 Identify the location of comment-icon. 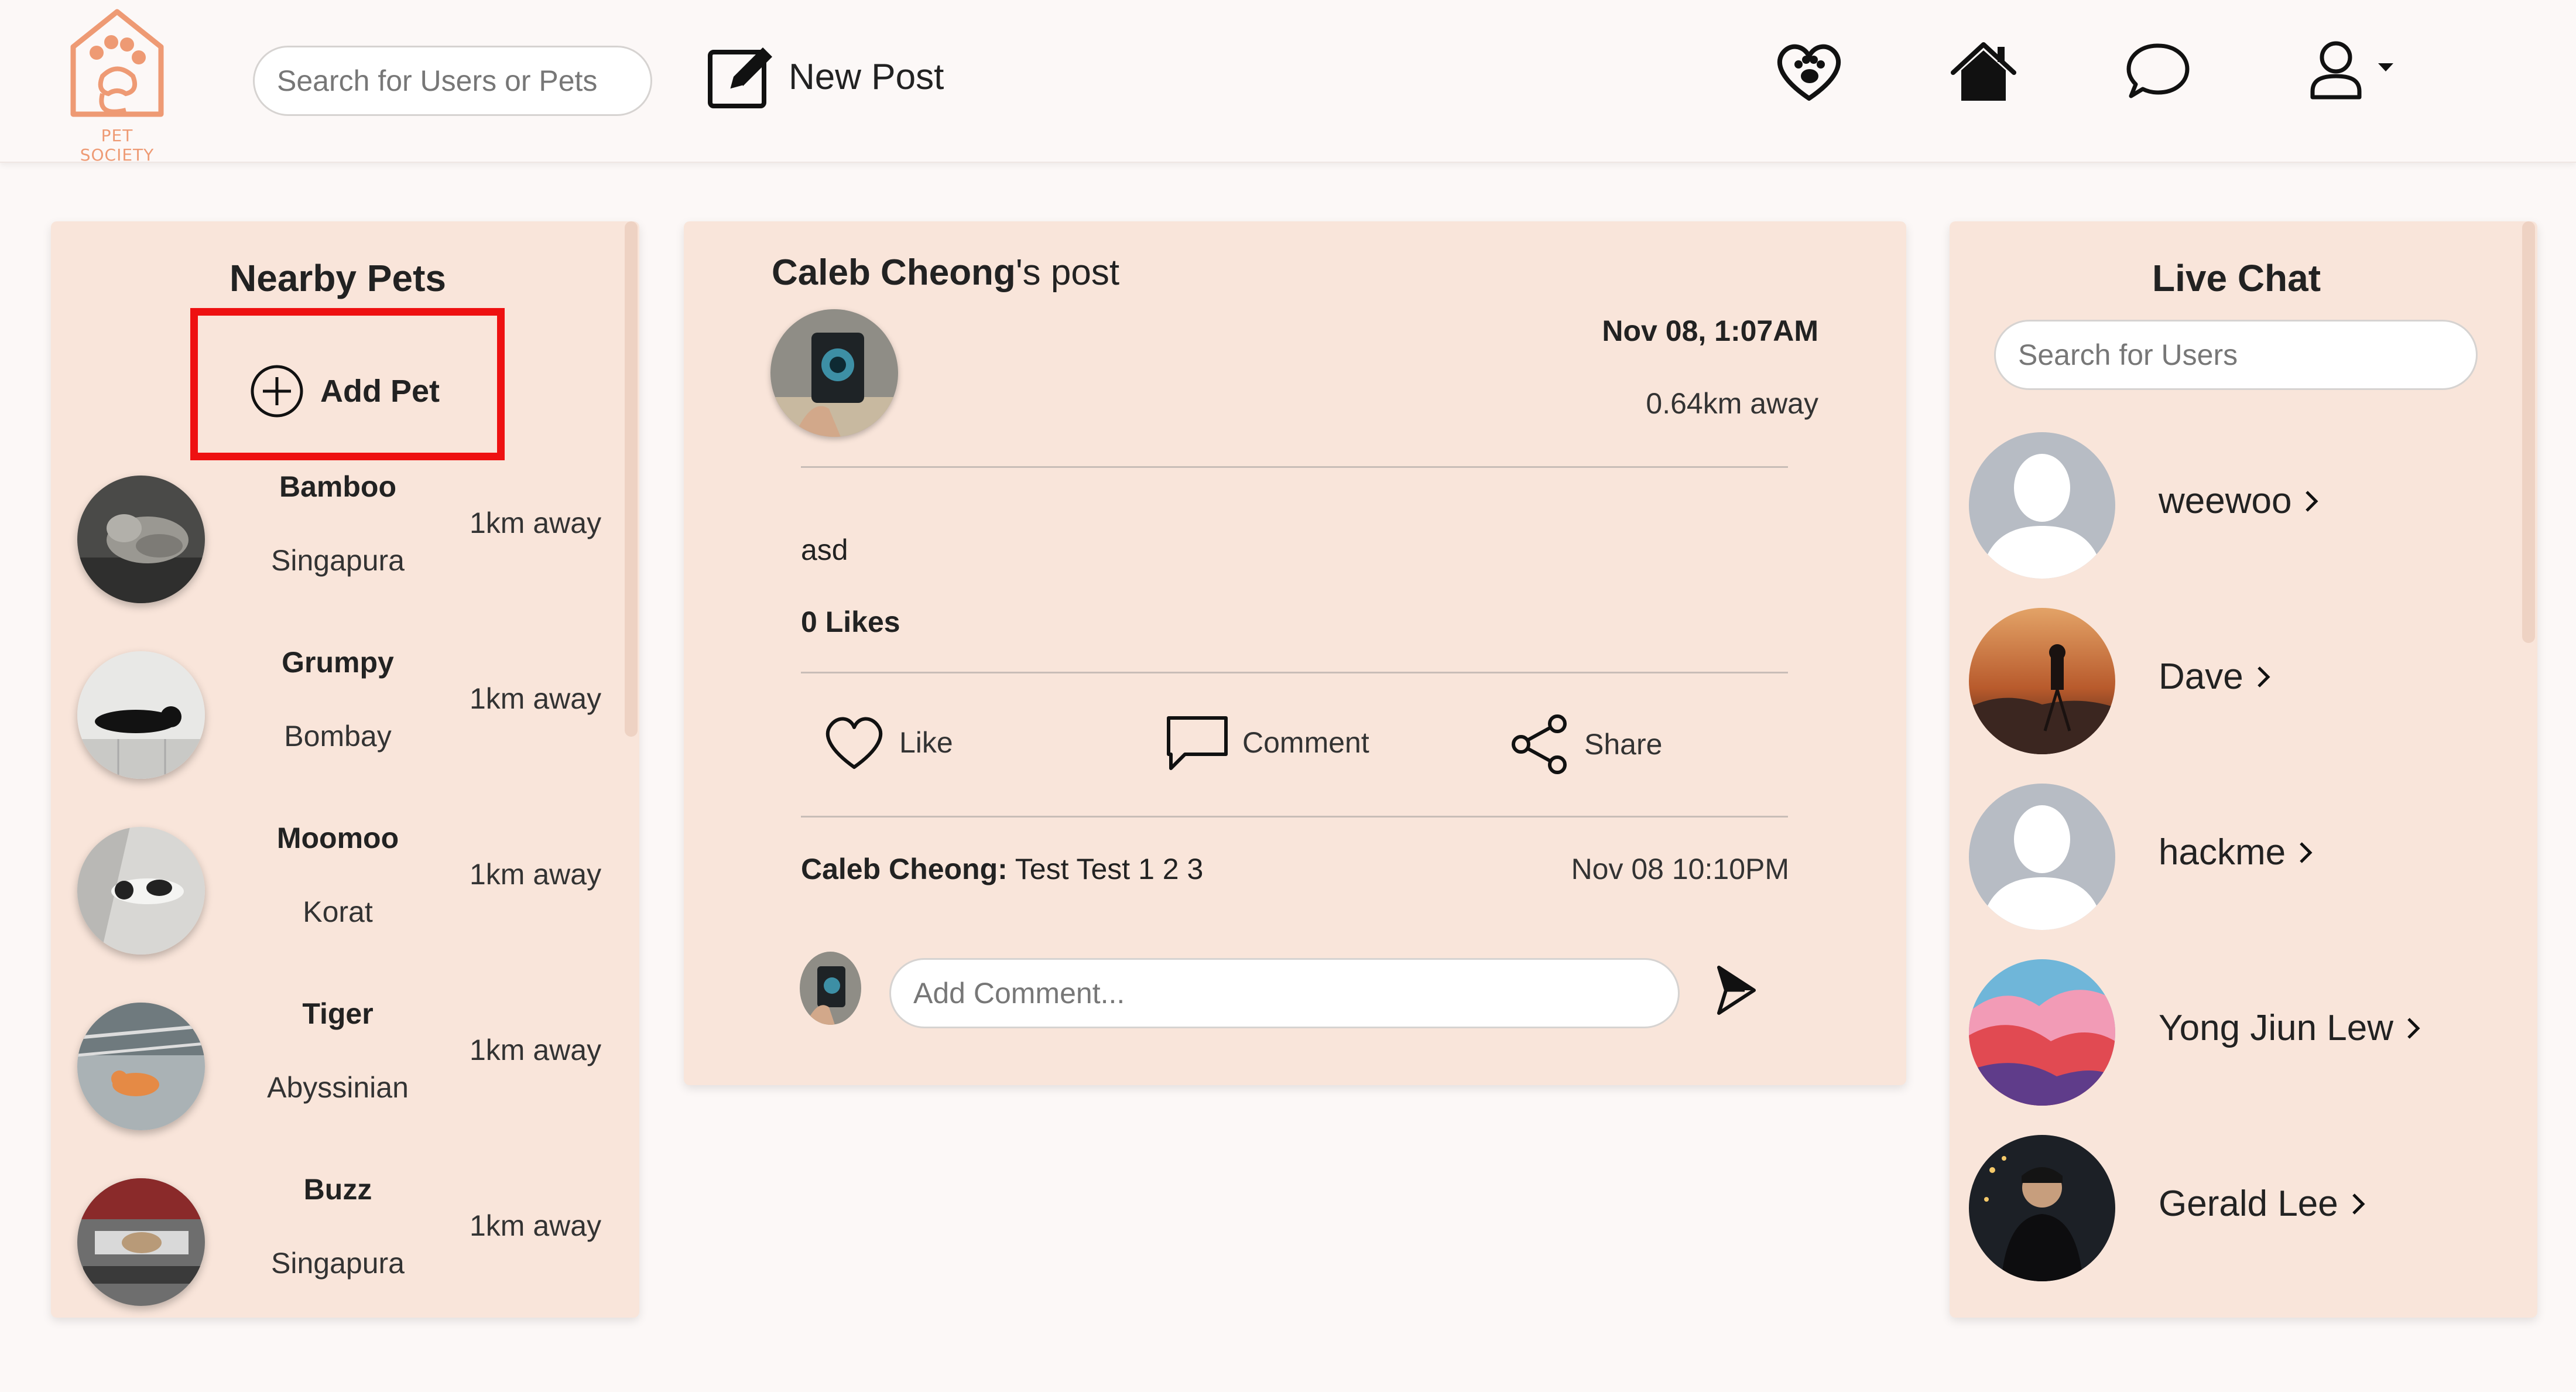
(1197, 743).